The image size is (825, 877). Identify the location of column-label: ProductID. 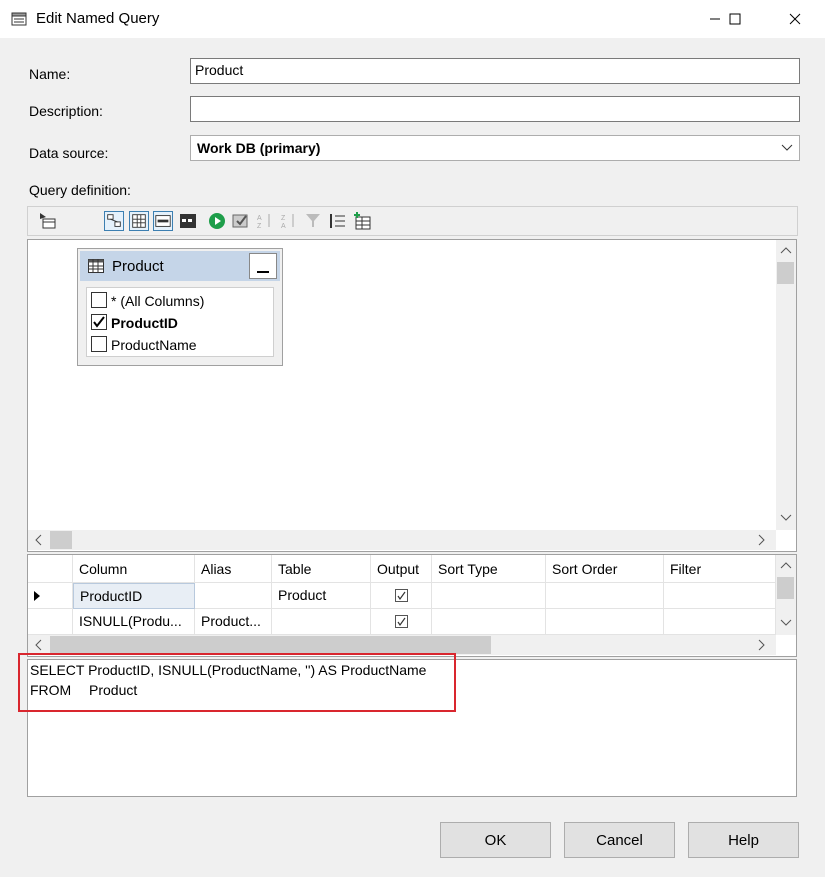
(144, 323).